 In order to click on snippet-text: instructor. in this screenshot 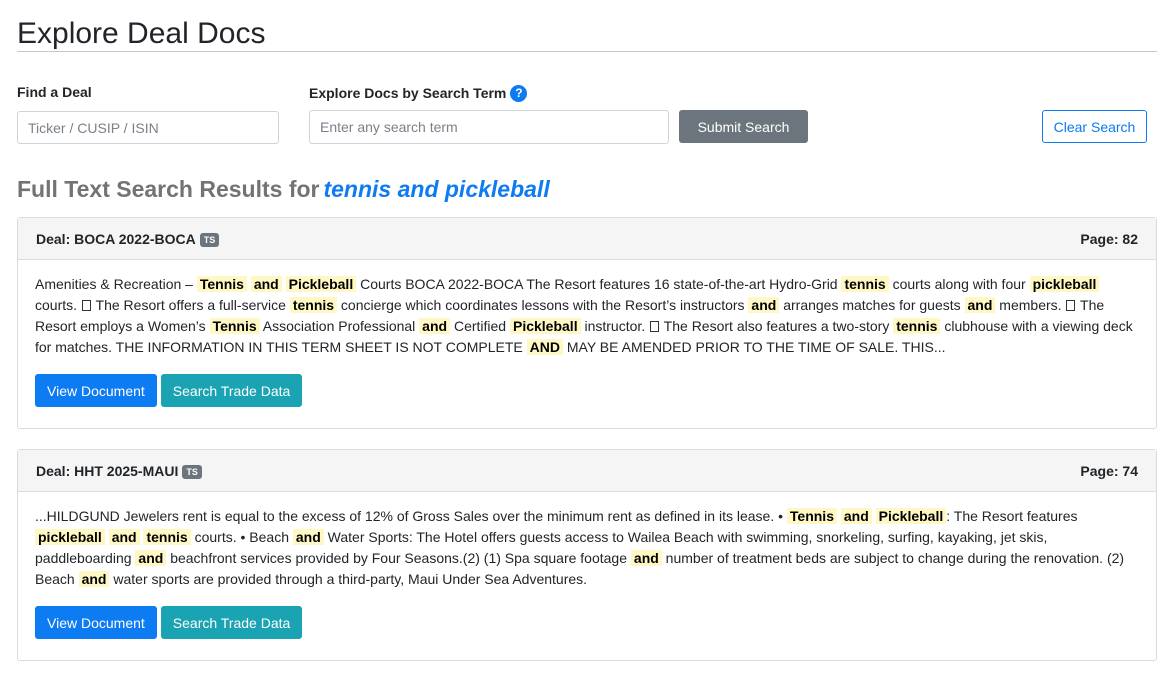, I will do `click(615, 326)`.